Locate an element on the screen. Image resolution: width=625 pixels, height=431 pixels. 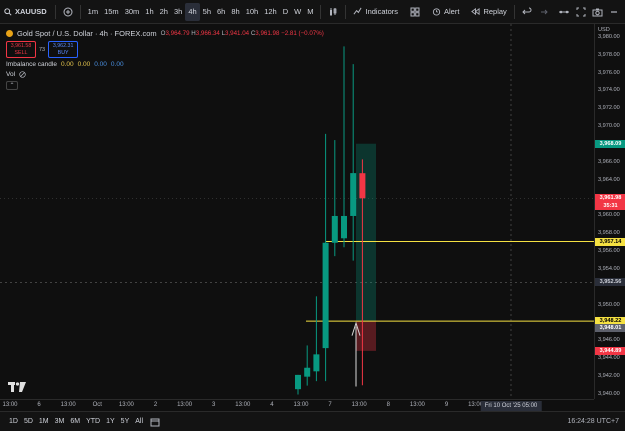
timeframe-15m: 15m is located at coordinates (111, 12).